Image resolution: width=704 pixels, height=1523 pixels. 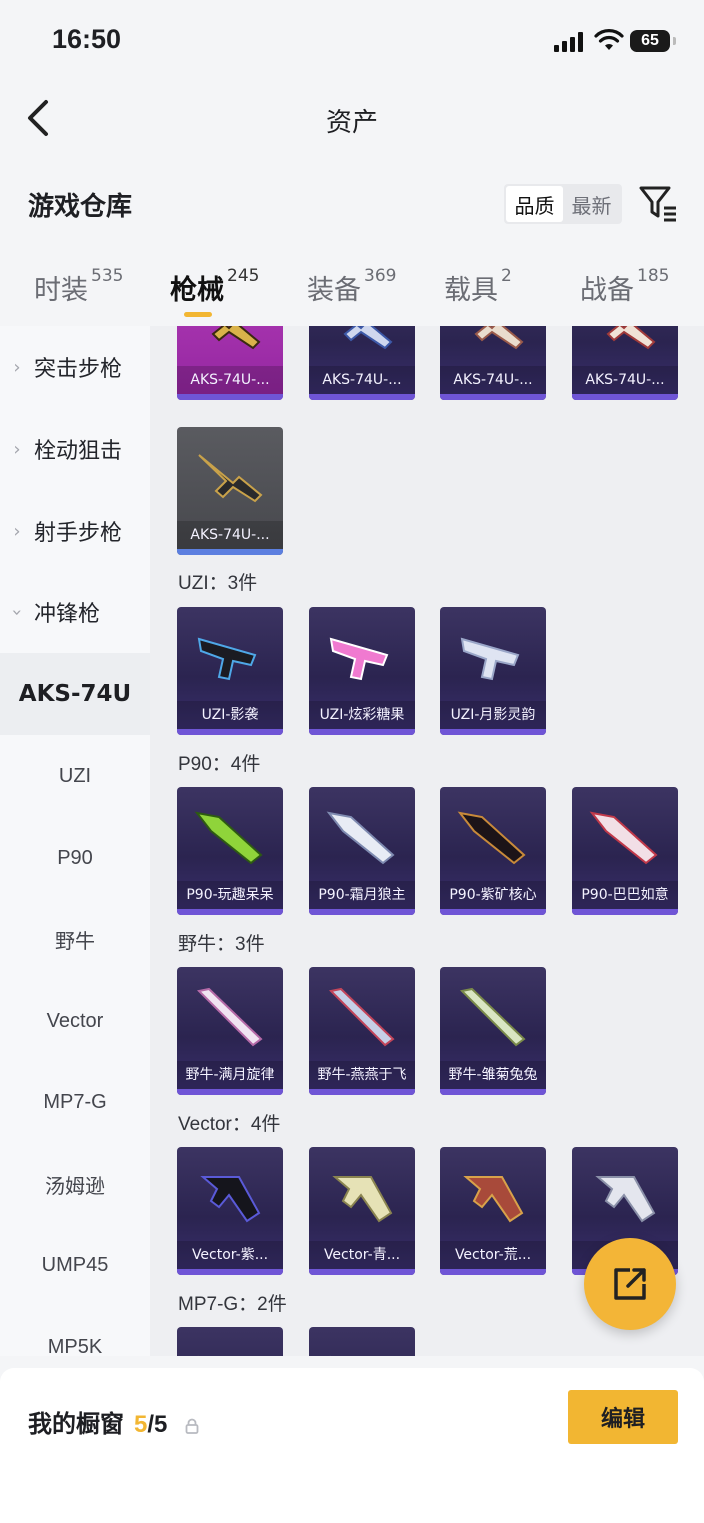 I want to click on status-bar: 16:50 65, so click(x=352, y=42).